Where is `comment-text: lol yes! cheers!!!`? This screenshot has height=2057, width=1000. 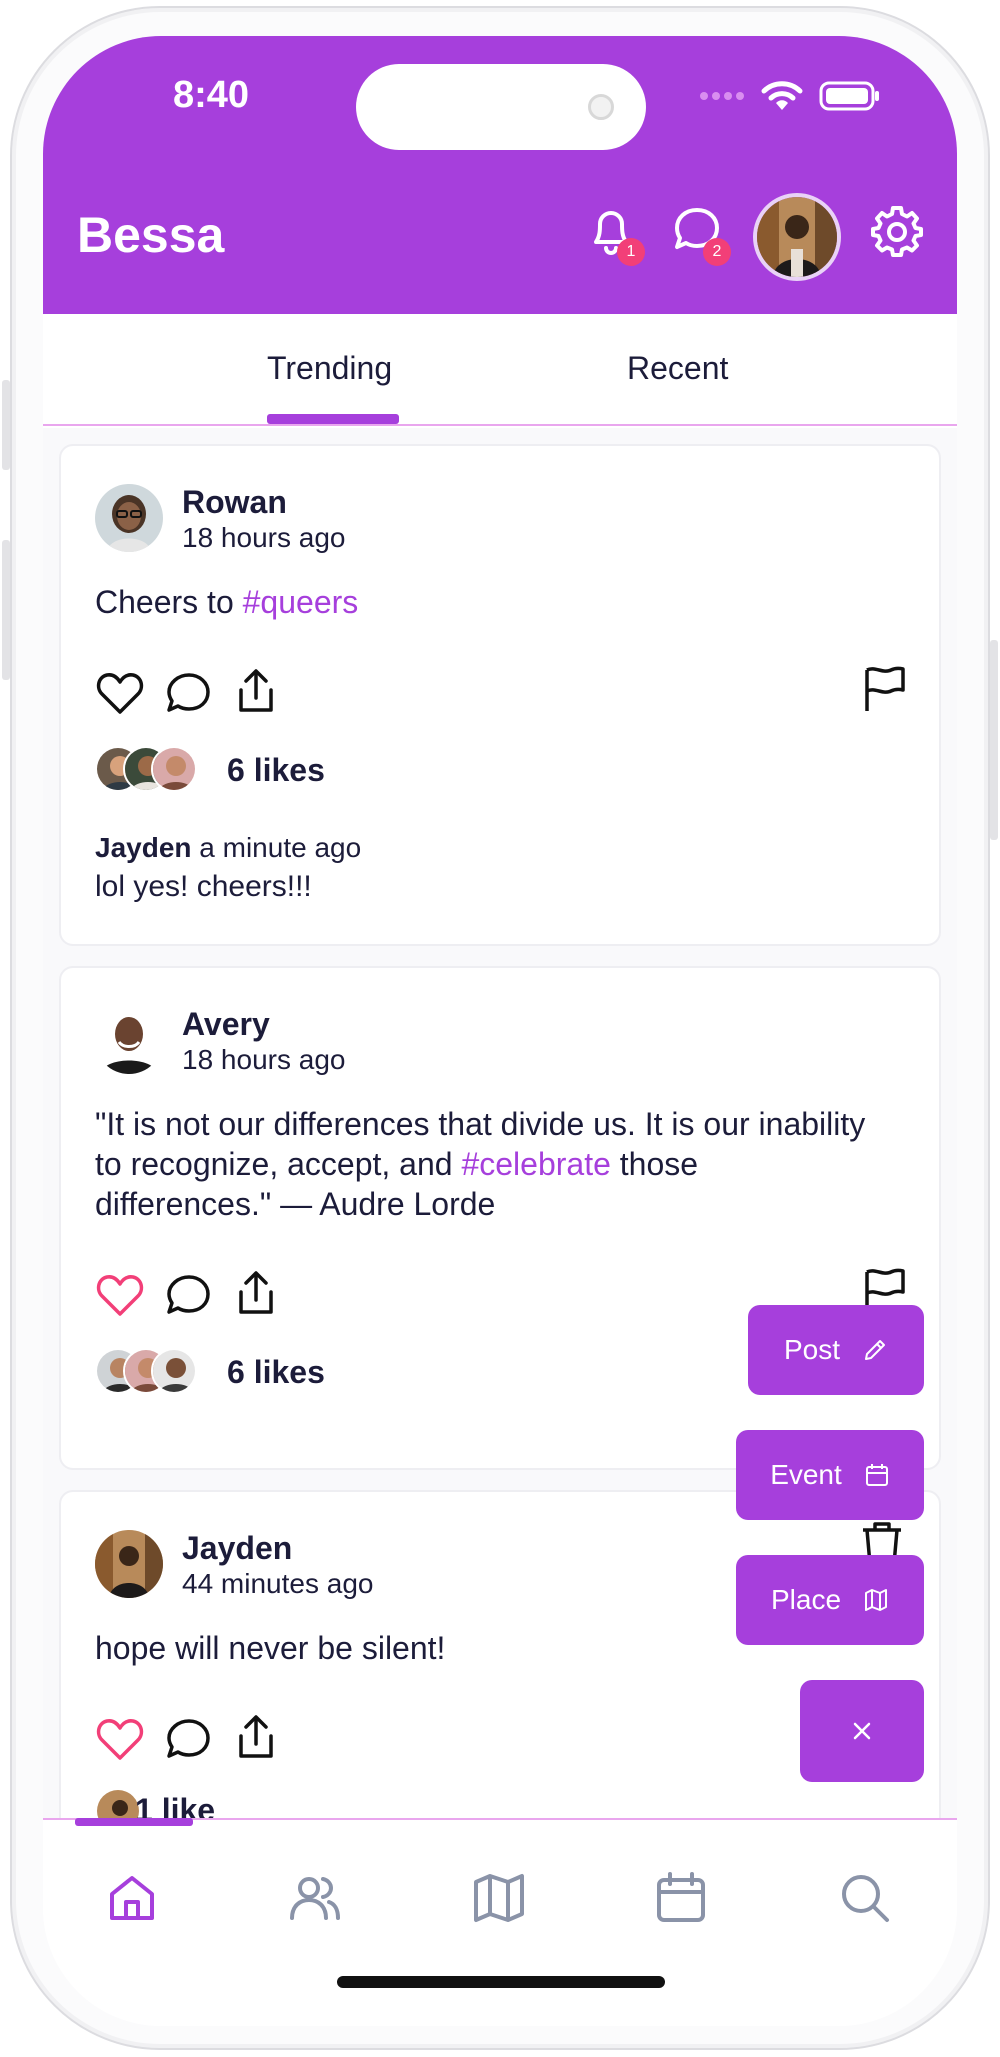
comment-text: lol yes! cheers!!! is located at coordinates (203, 886).